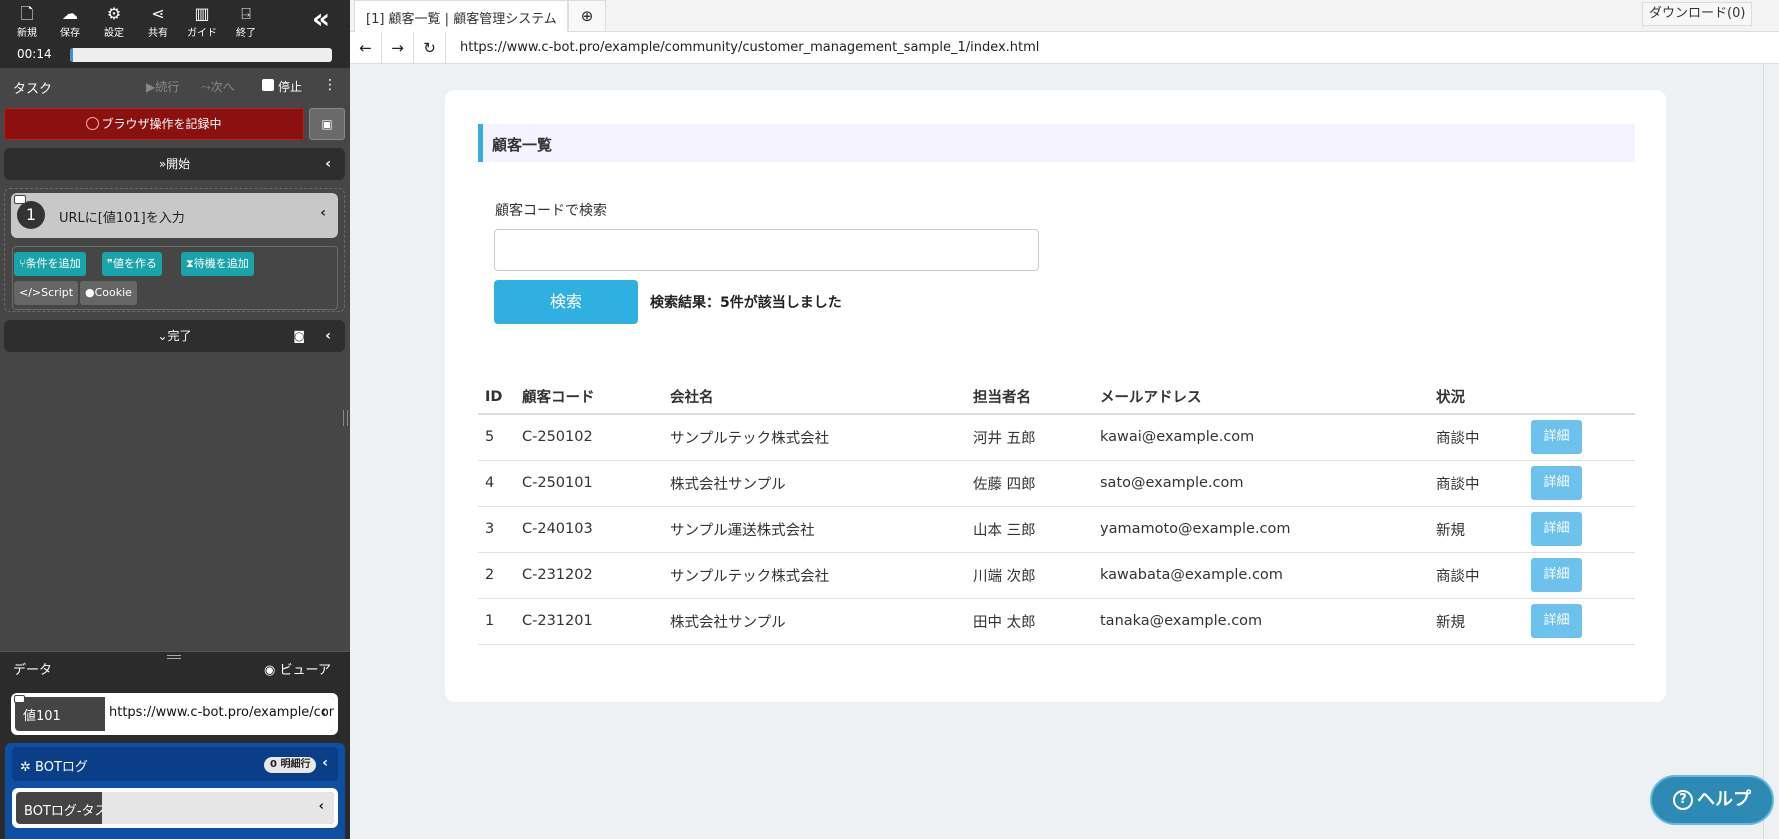 Image resolution: width=1779 pixels, height=839 pixels. Describe the element at coordinates (766, 250) in the screenshot. I see `search-input` at that location.